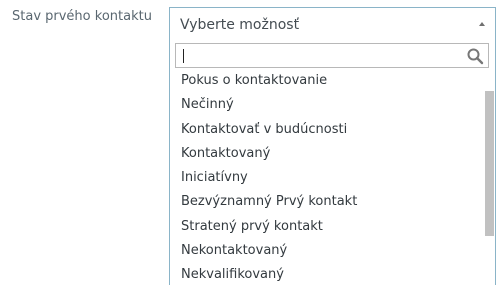 The width and height of the screenshot is (500, 285). Describe the element at coordinates (326, 251) in the screenshot. I see `option-item: Nekontaktovaný` at that location.